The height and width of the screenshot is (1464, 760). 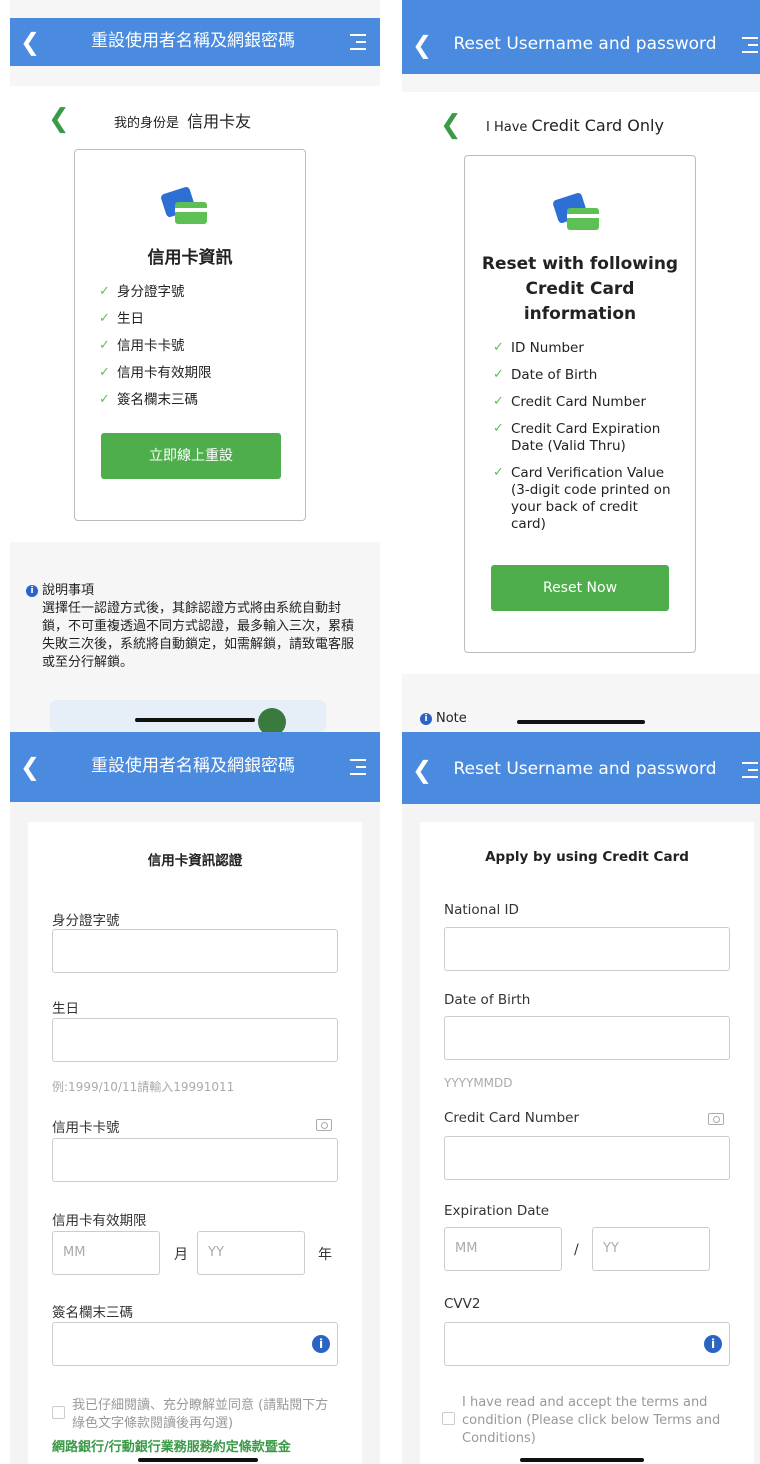 I want to click on identity-value: 信用卡友, so click(x=219, y=121).